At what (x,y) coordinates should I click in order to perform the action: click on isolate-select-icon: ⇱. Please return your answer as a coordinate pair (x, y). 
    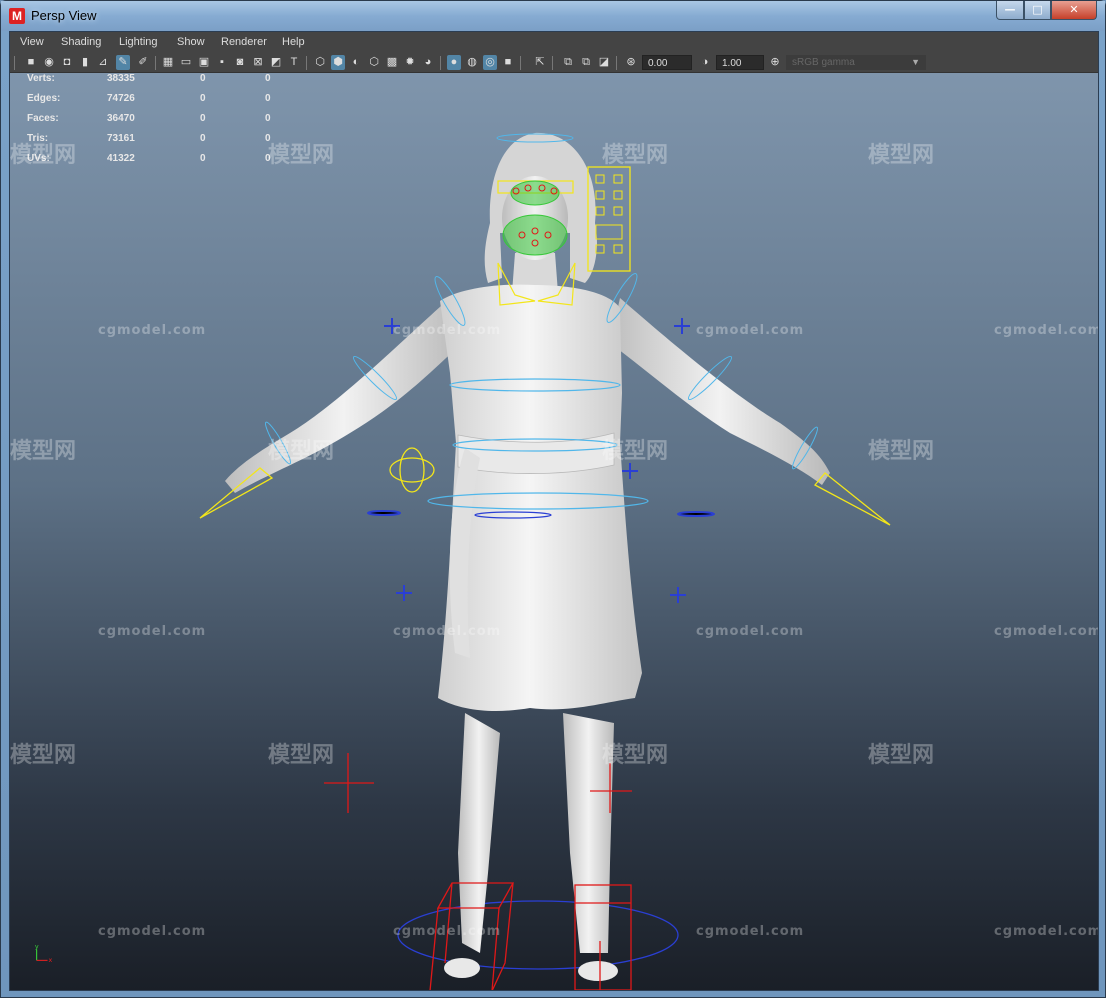
    Looking at the image, I should click on (540, 62).